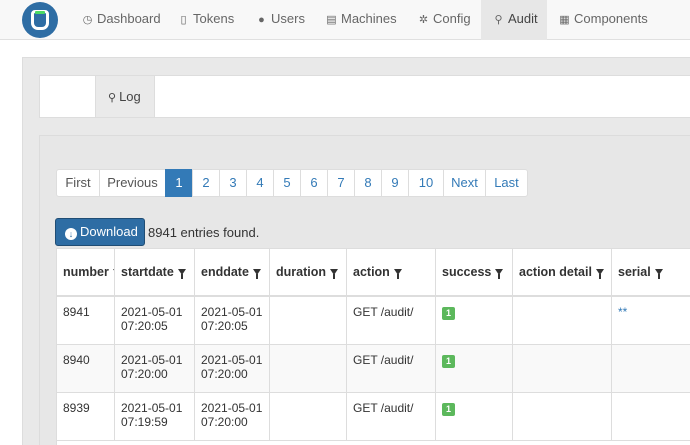  I want to click on nav-item-label: Users, so click(288, 18).